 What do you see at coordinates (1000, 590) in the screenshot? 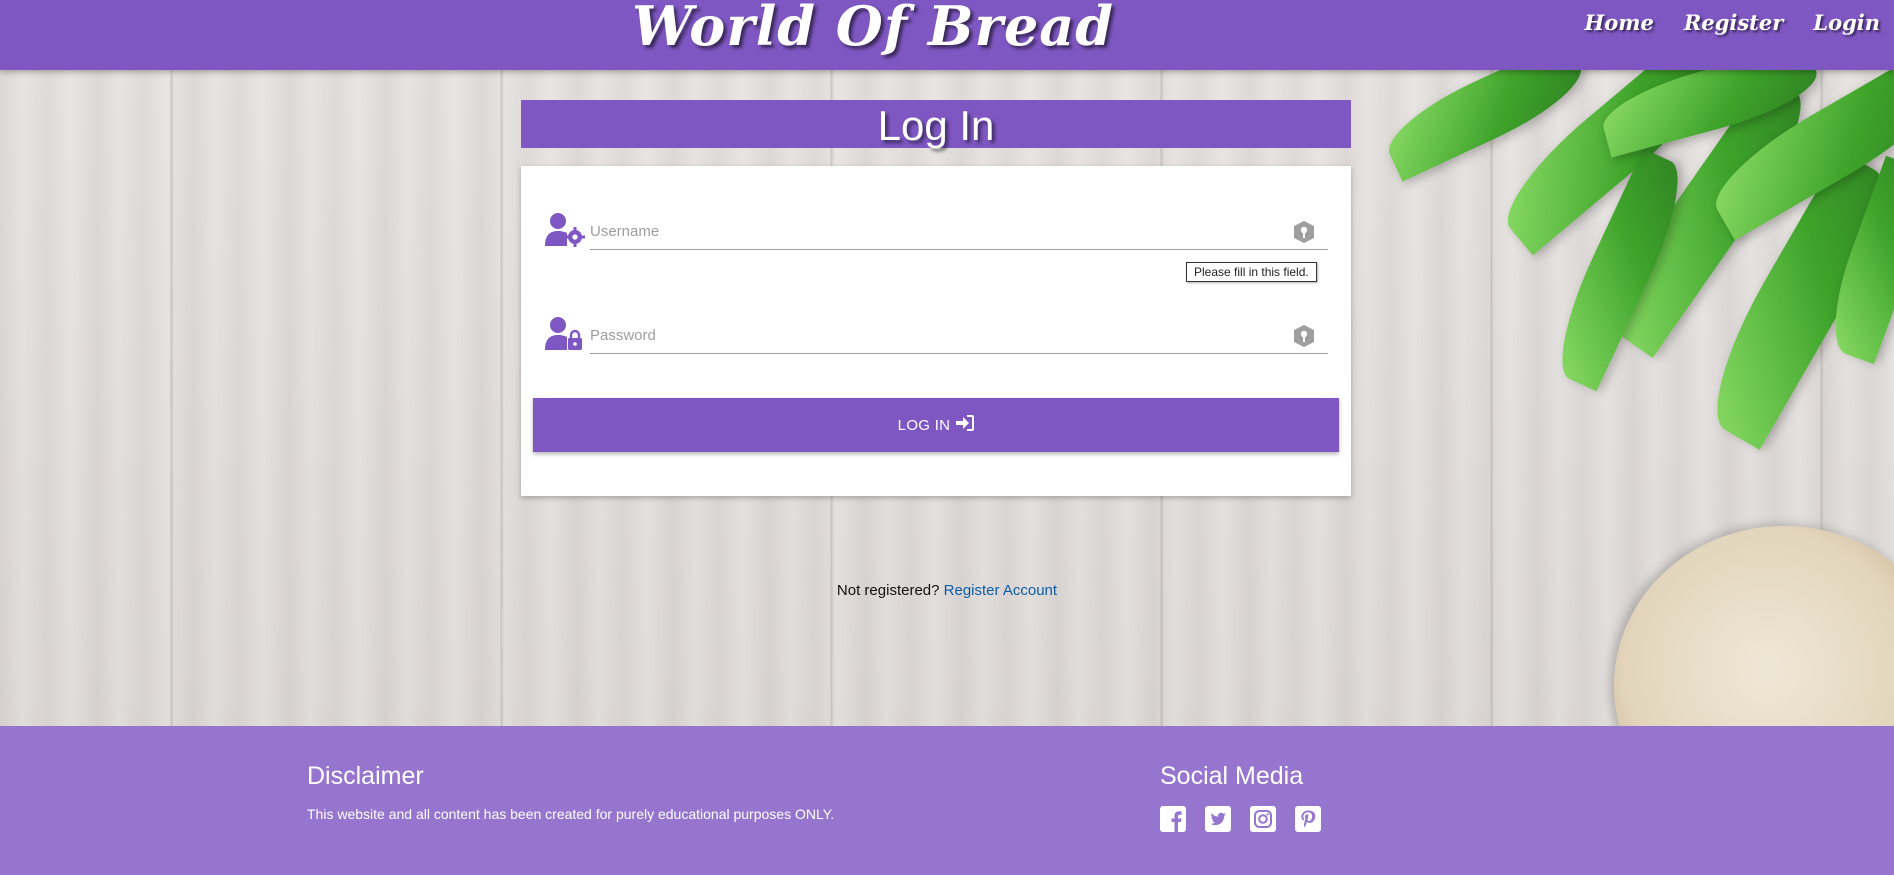
I see `register-account-link: Register Account` at bounding box center [1000, 590].